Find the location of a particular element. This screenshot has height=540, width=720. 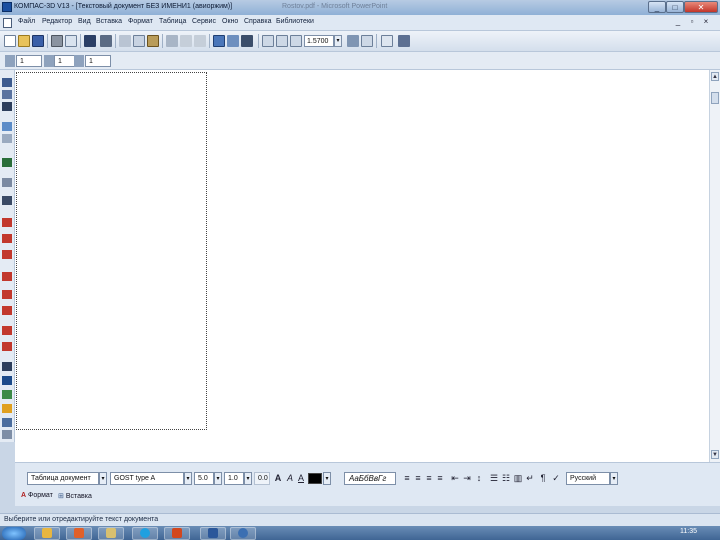

scroll-up-button: ▲ is located at coordinates (715, 76).